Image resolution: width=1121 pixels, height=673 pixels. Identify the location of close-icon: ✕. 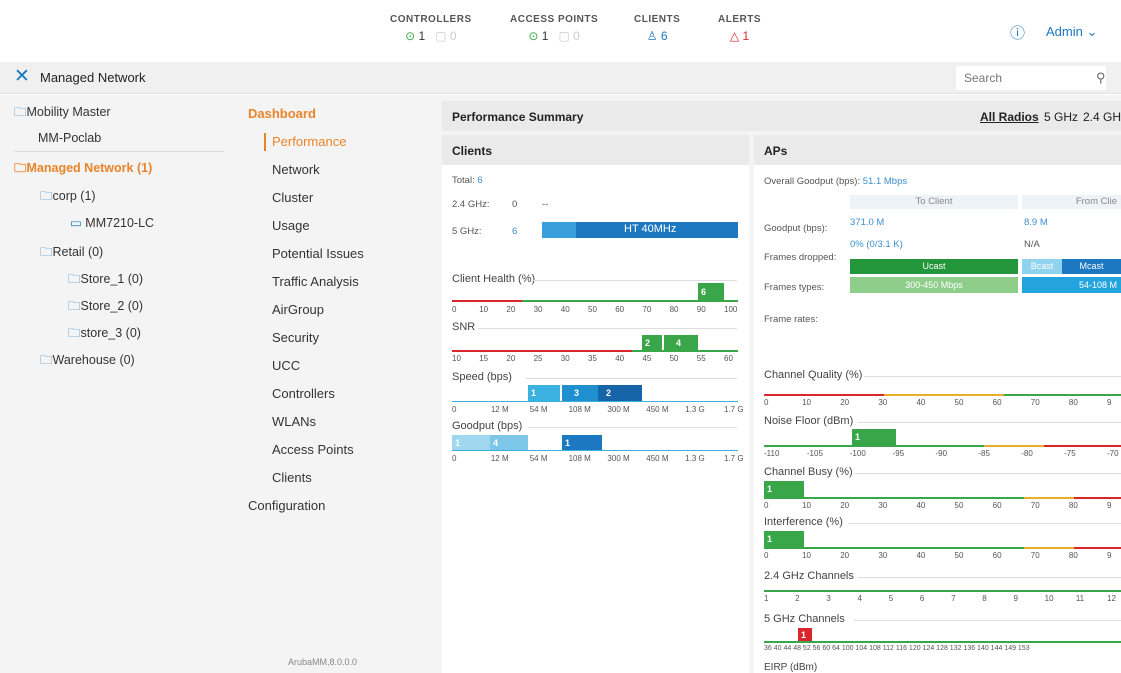
(22, 77).